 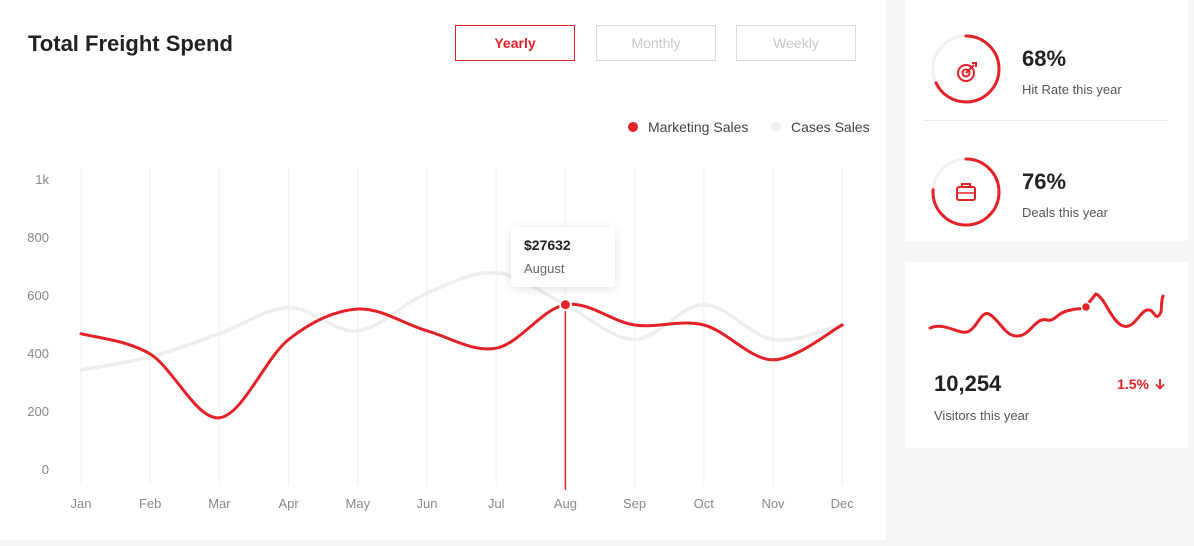 I want to click on stats-divider, so click(x=1045, y=120).